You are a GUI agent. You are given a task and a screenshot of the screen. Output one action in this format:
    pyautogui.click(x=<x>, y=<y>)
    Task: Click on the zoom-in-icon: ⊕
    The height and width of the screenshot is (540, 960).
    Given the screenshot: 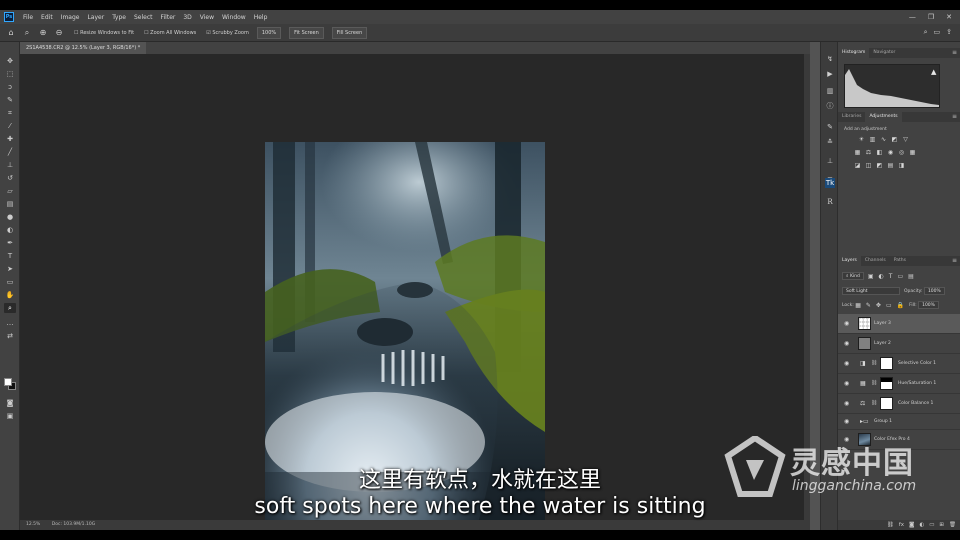 What is the action you would take?
    pyautogui.click(x=43, y=33)
    